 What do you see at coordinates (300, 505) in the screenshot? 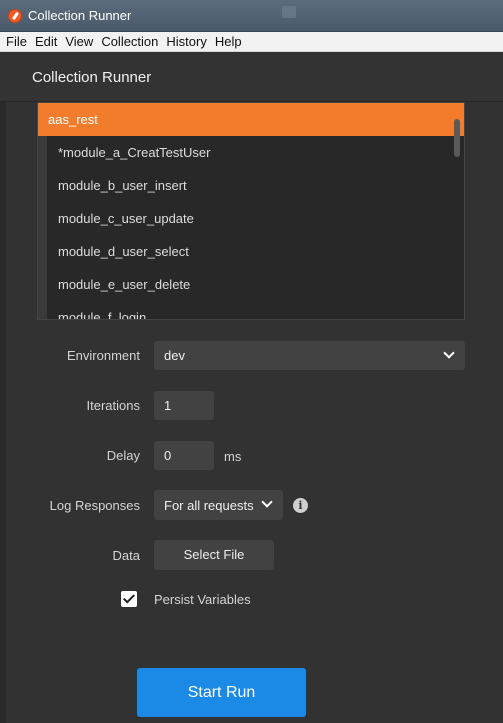
I see `info-icon: i` at bounding box center [300, 505].